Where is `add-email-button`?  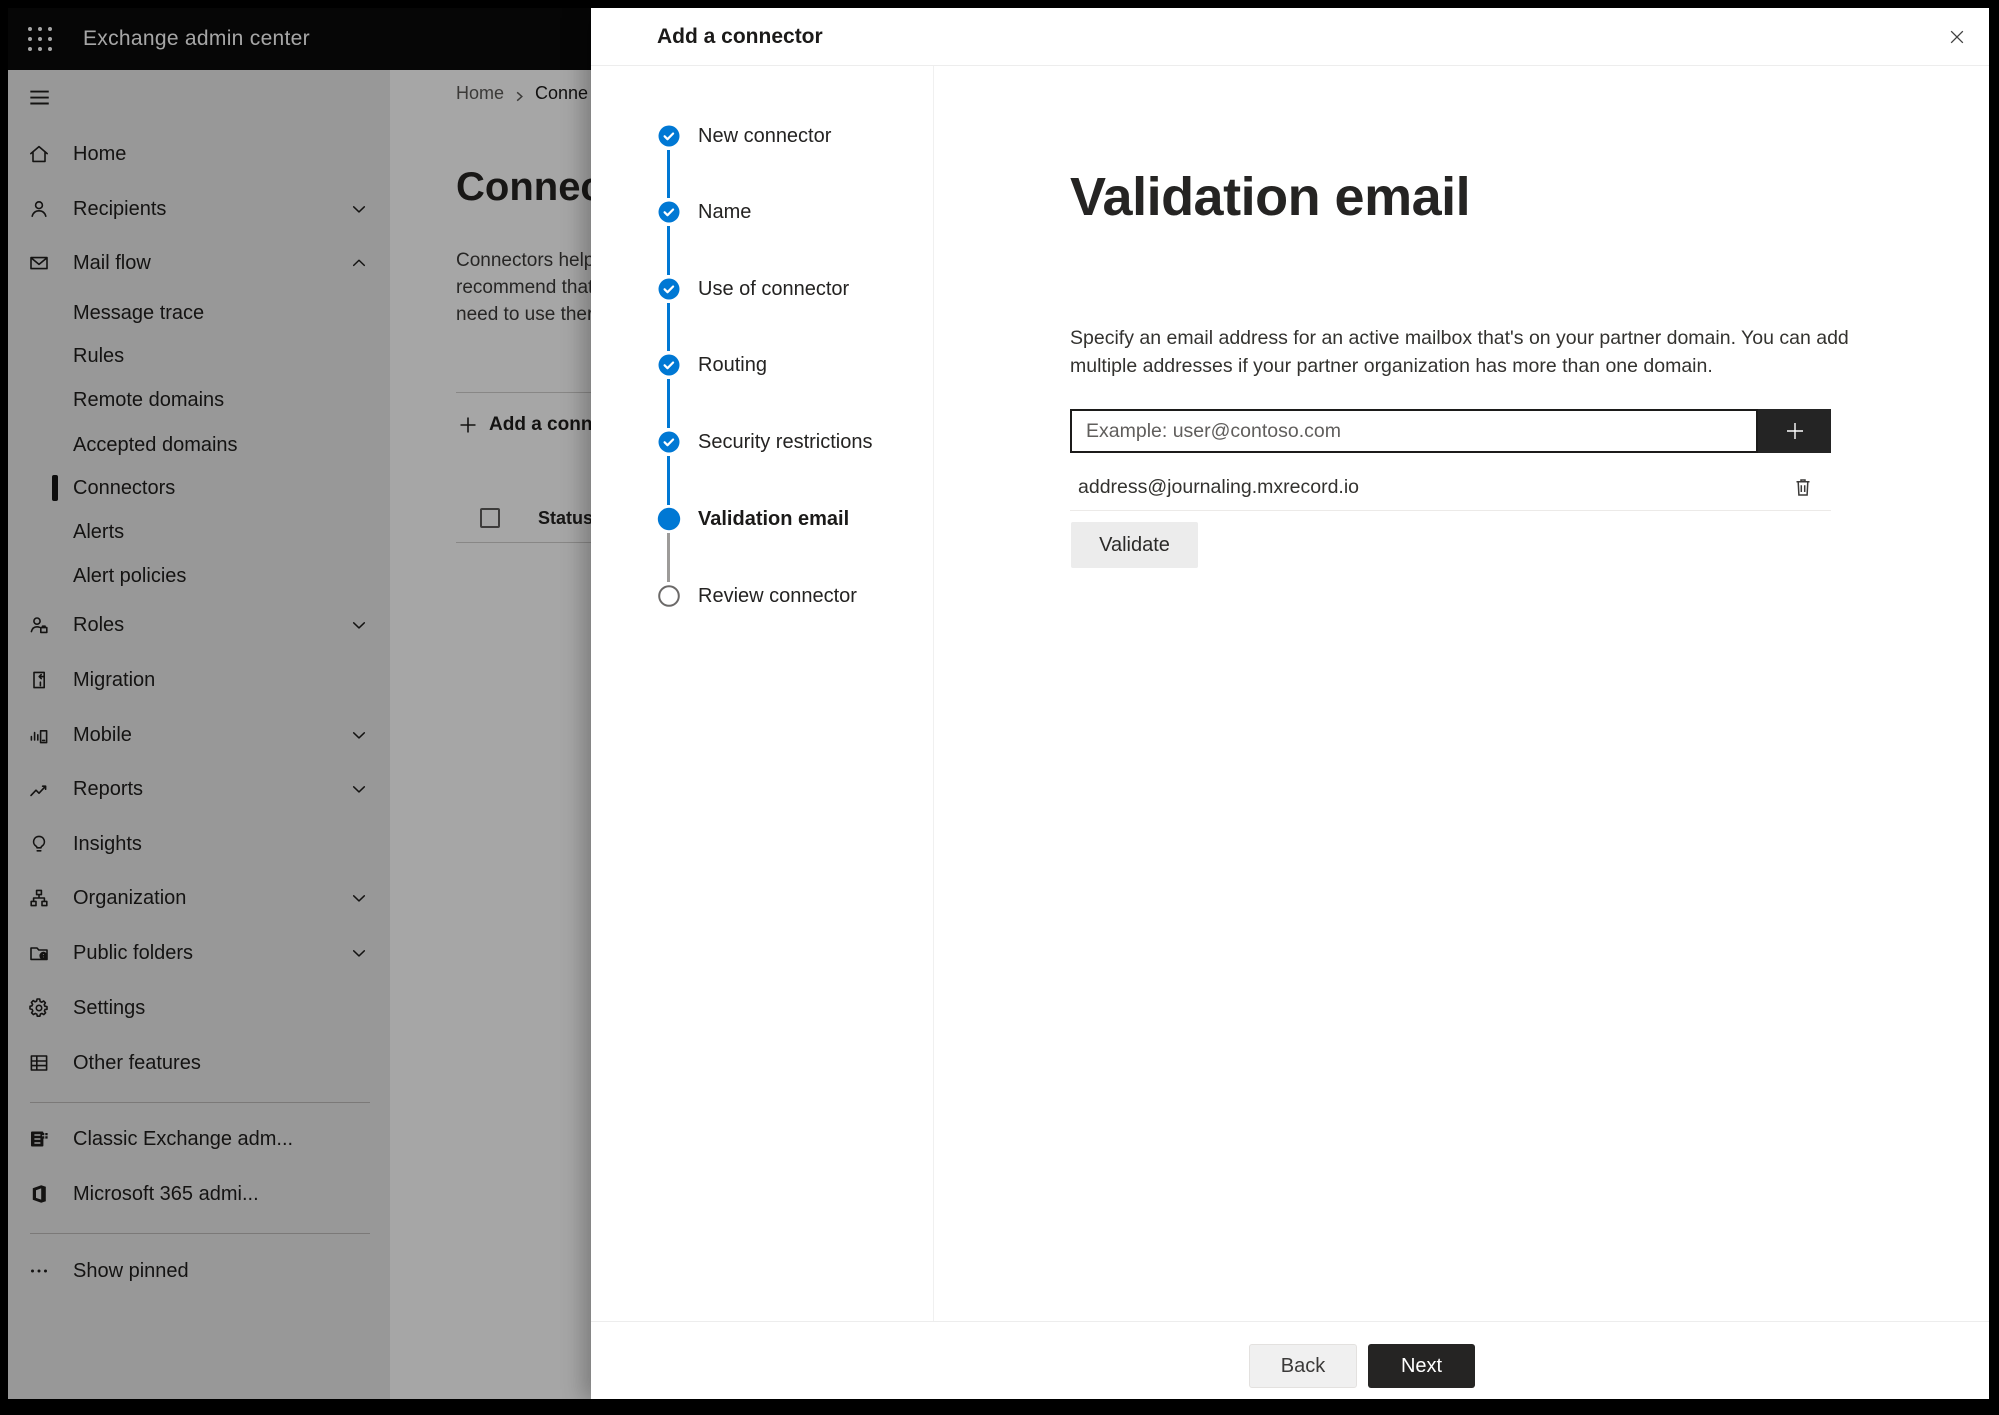
add-email-button is located at coordinates (1794, 431).